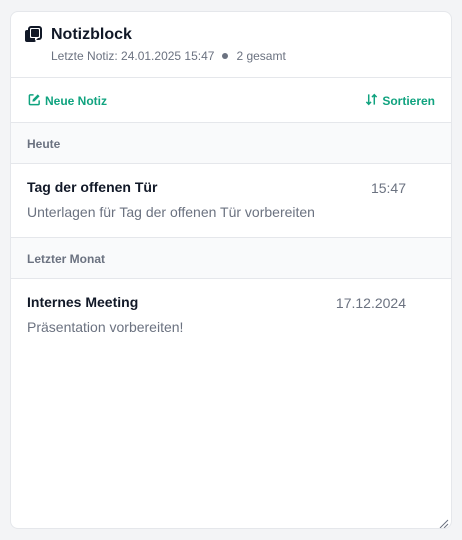  Describe the element at coordinates (44, 144) in the screenshot. I see `group-label: Heute` at that location.